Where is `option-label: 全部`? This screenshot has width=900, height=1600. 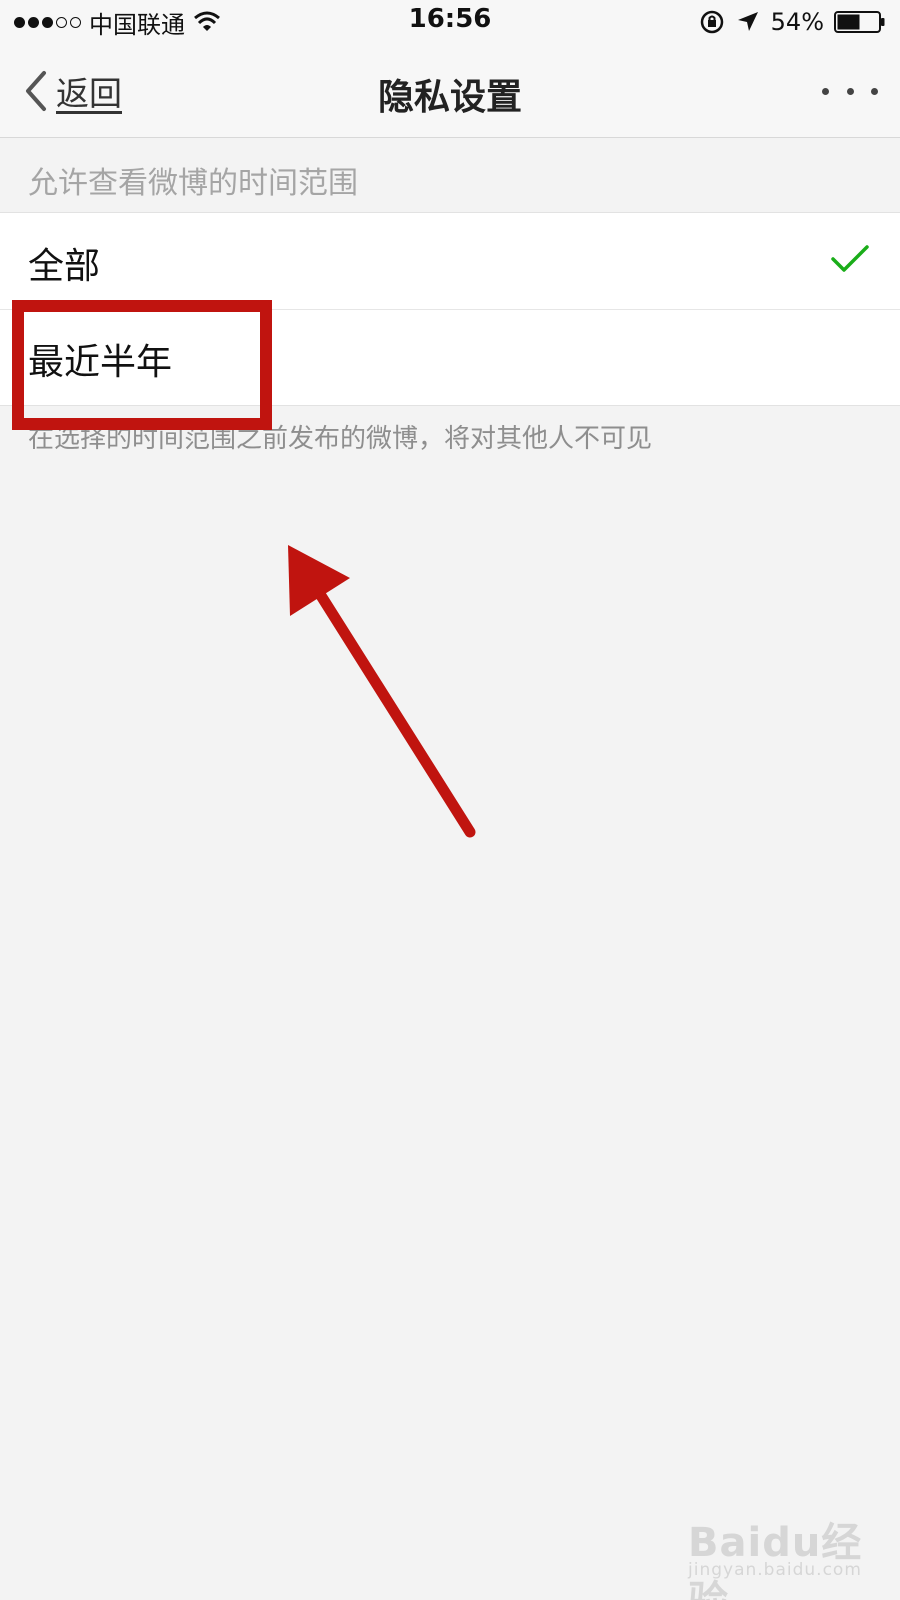
option-label: 全部 is located at coordinates (64, 266).